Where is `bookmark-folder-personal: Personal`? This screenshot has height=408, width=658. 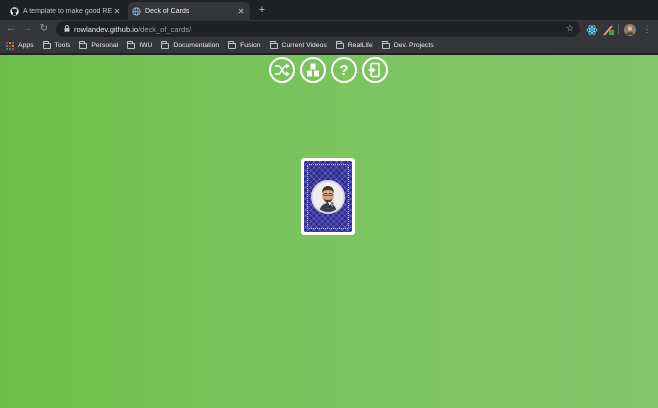
bookmark-folder-personal: Personal is located at coordinates (99, 44).